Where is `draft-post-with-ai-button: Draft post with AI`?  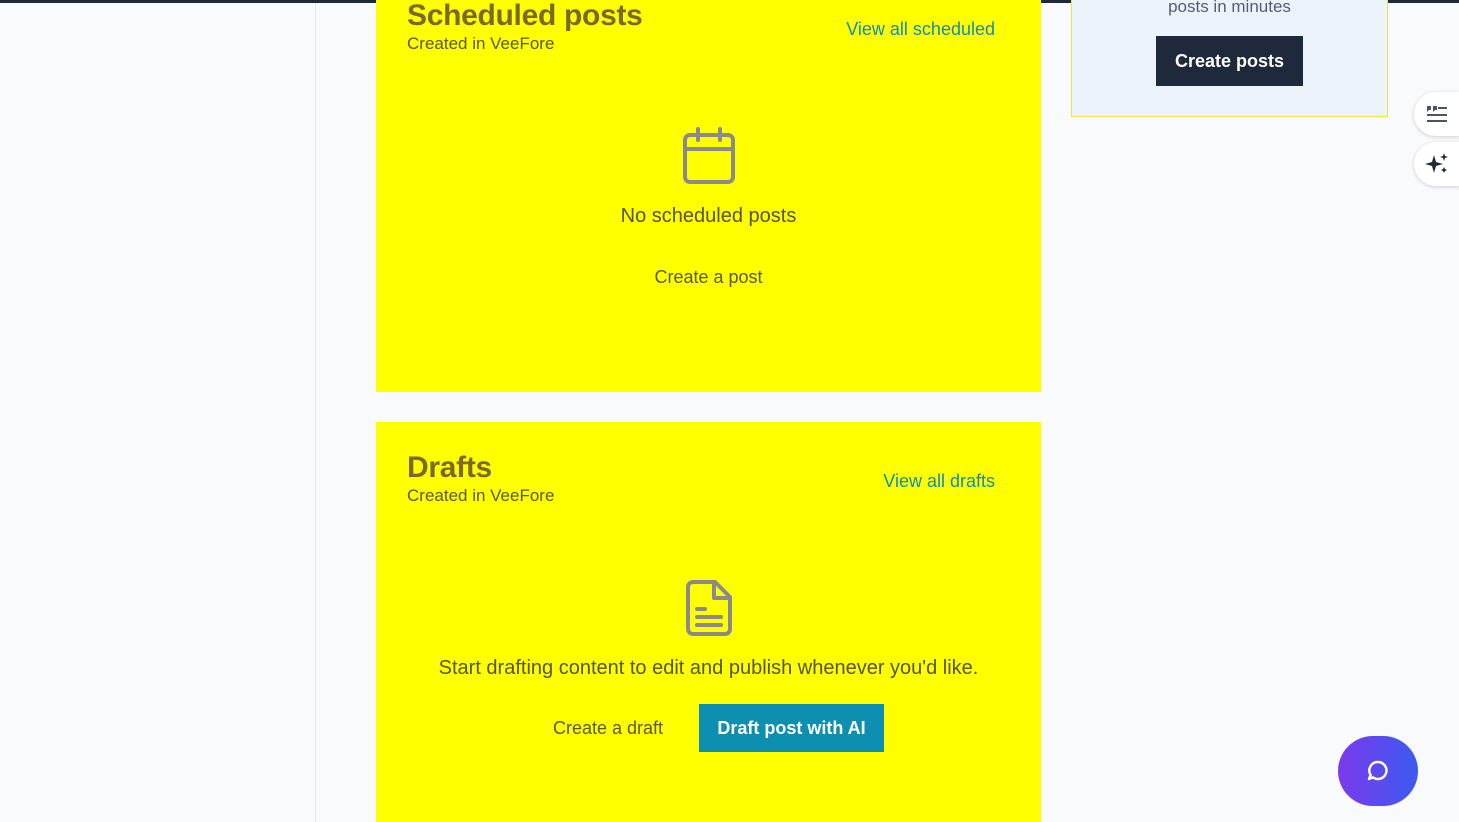
draft-post-with-ai-button: Draft post with AI is located at coordinates (791, 728).